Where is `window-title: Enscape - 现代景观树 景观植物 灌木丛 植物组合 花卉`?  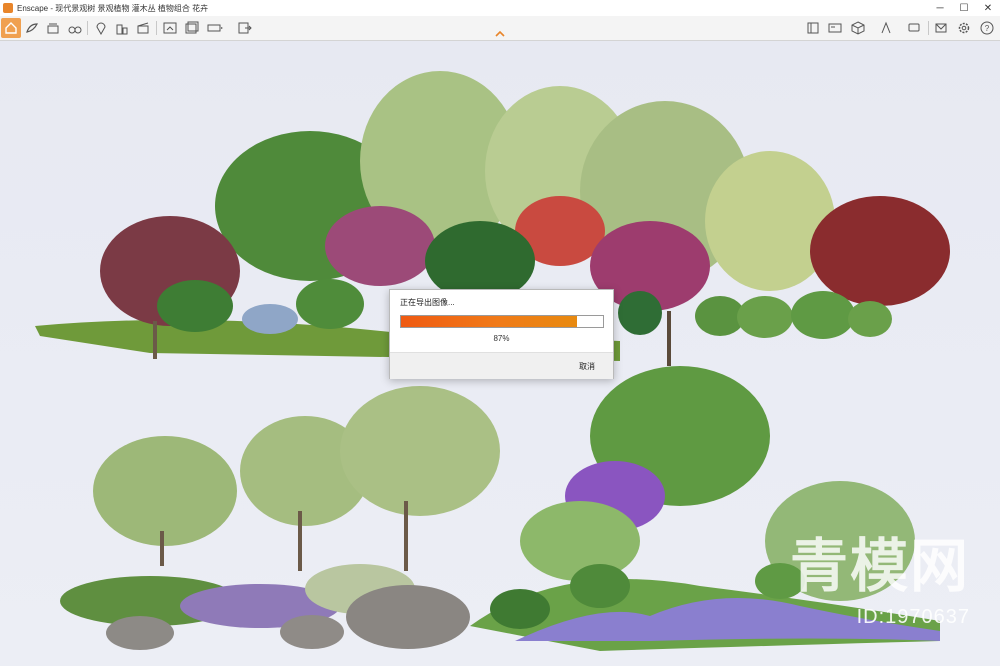
window-title: Enscape - 现代景观树 景观植物 灌木丛 植物组合 花卉 is located at coordinates (113, 8).